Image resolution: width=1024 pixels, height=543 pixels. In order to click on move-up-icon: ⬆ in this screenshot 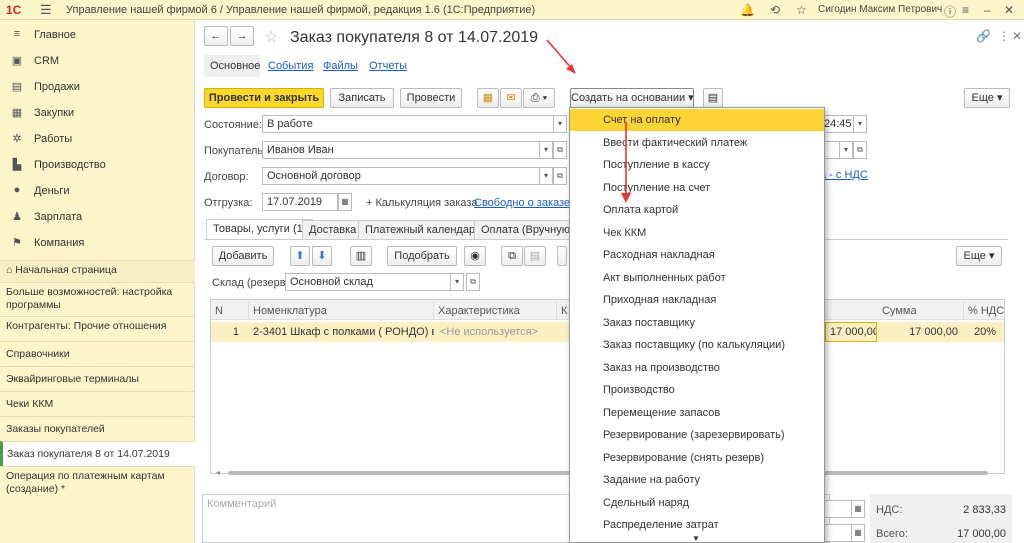, I will do `click(300, 256)`.